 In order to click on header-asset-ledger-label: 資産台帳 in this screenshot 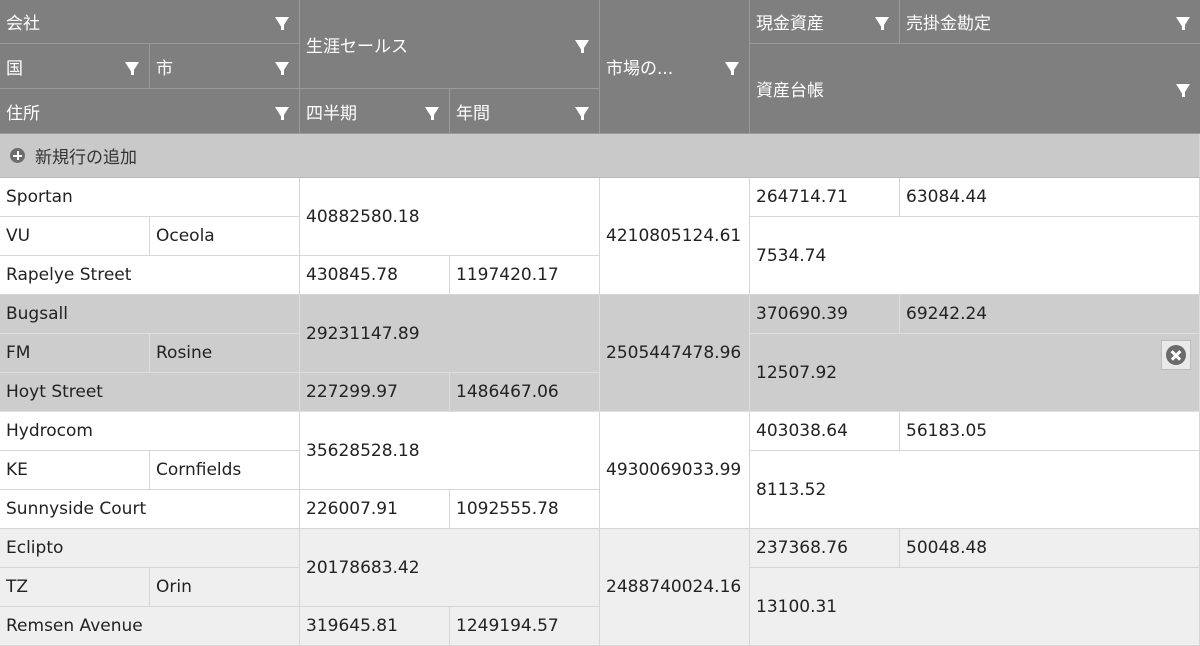, I will do `click(790, 91)`.